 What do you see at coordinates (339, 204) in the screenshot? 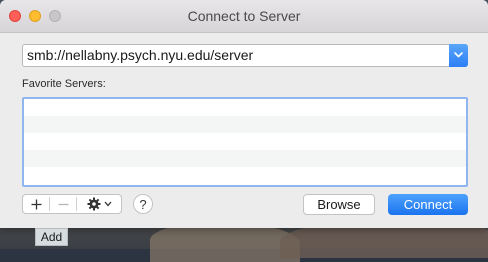
I see `browse-button: Browse` at bounding box center [339, 204].